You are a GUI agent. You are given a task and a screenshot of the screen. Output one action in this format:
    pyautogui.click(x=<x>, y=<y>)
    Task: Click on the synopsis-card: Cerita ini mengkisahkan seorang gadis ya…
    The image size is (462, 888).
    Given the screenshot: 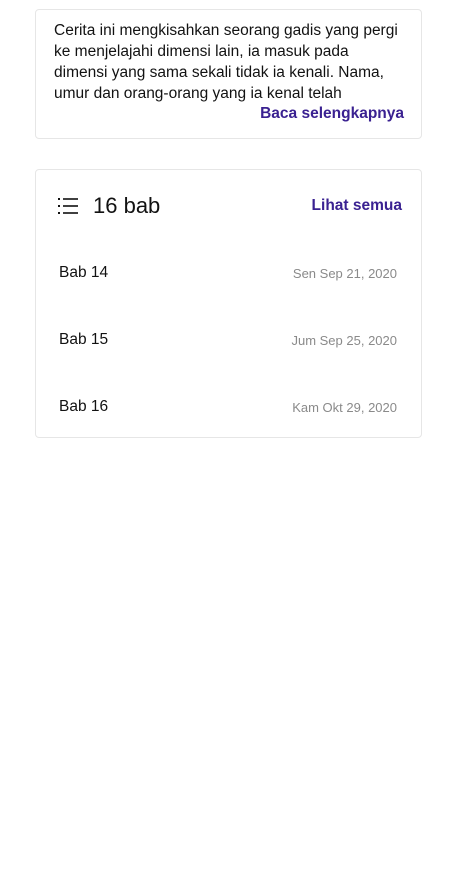 What is the action you would take?
    pyautogui.click(x=228, y=74)
    